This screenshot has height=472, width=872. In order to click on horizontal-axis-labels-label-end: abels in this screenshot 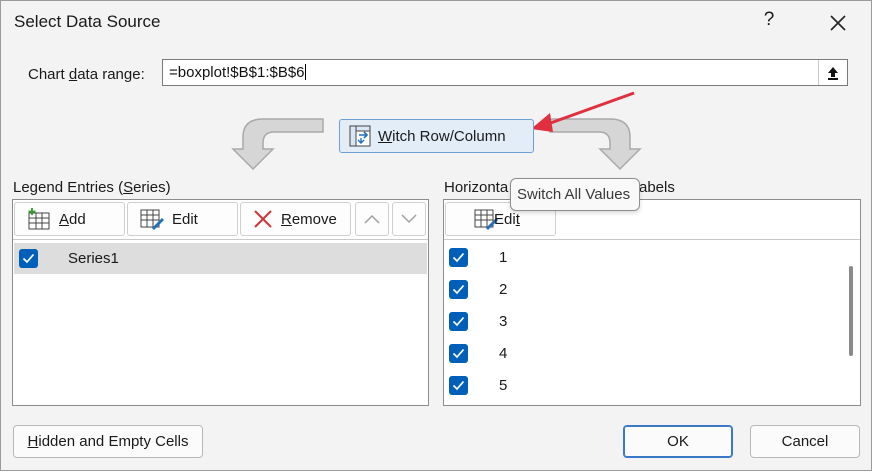, I will do `click(657, 187)`.